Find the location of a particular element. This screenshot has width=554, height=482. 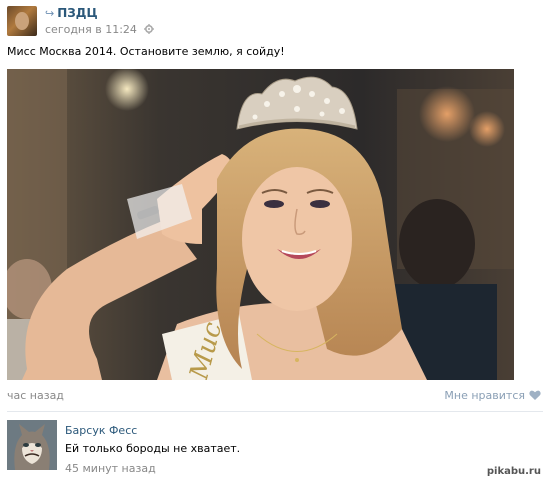

heart-icon is located at coordinates (535, 395).